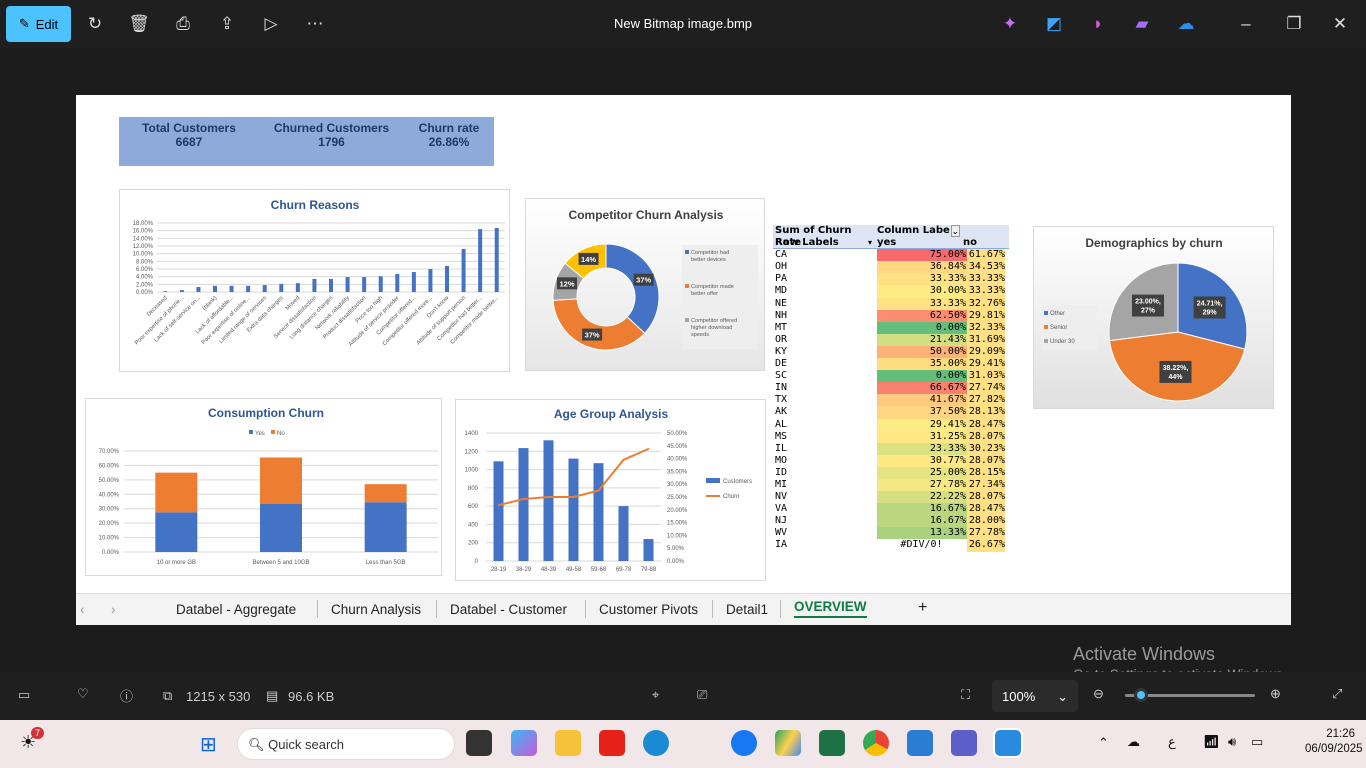 This screenshot has width=1366, height=768. I want to click on filter-dropdown-icon: ⌄, so click(955, 231).